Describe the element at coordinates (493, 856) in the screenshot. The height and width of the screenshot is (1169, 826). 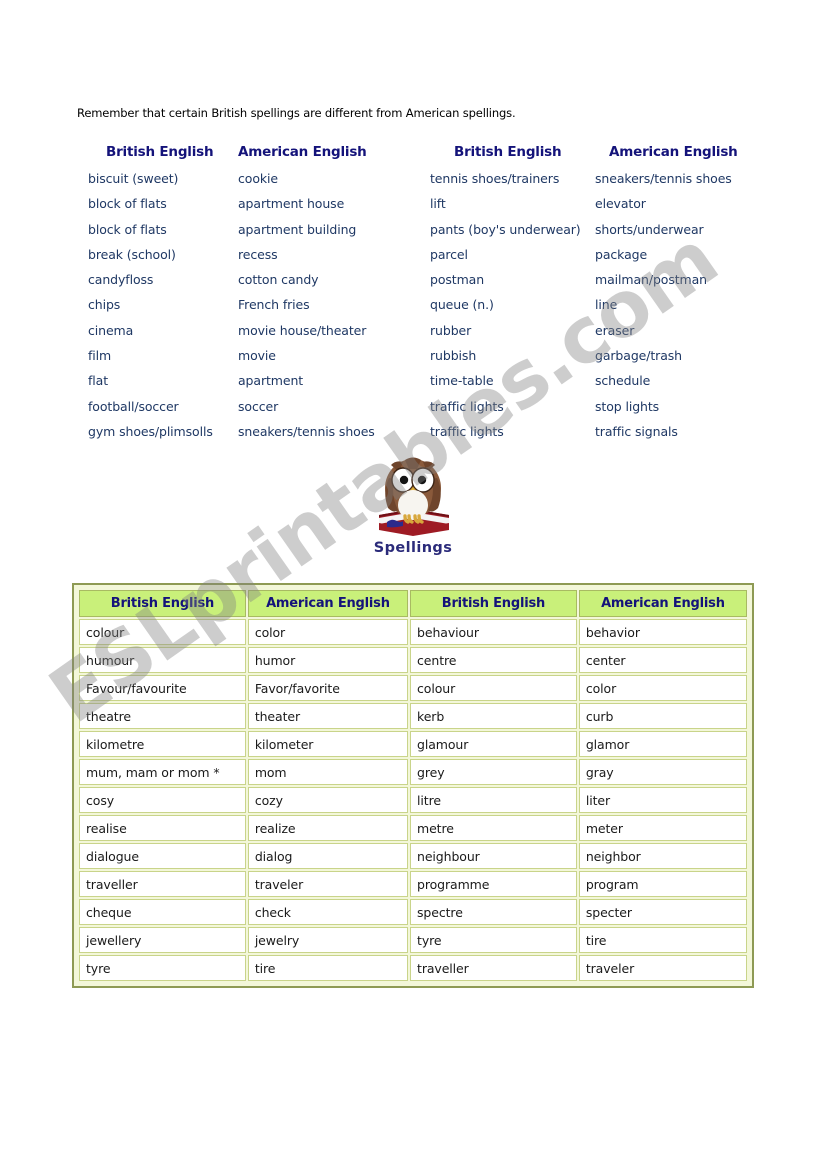
I see `table-cell: neighbour` at that location.